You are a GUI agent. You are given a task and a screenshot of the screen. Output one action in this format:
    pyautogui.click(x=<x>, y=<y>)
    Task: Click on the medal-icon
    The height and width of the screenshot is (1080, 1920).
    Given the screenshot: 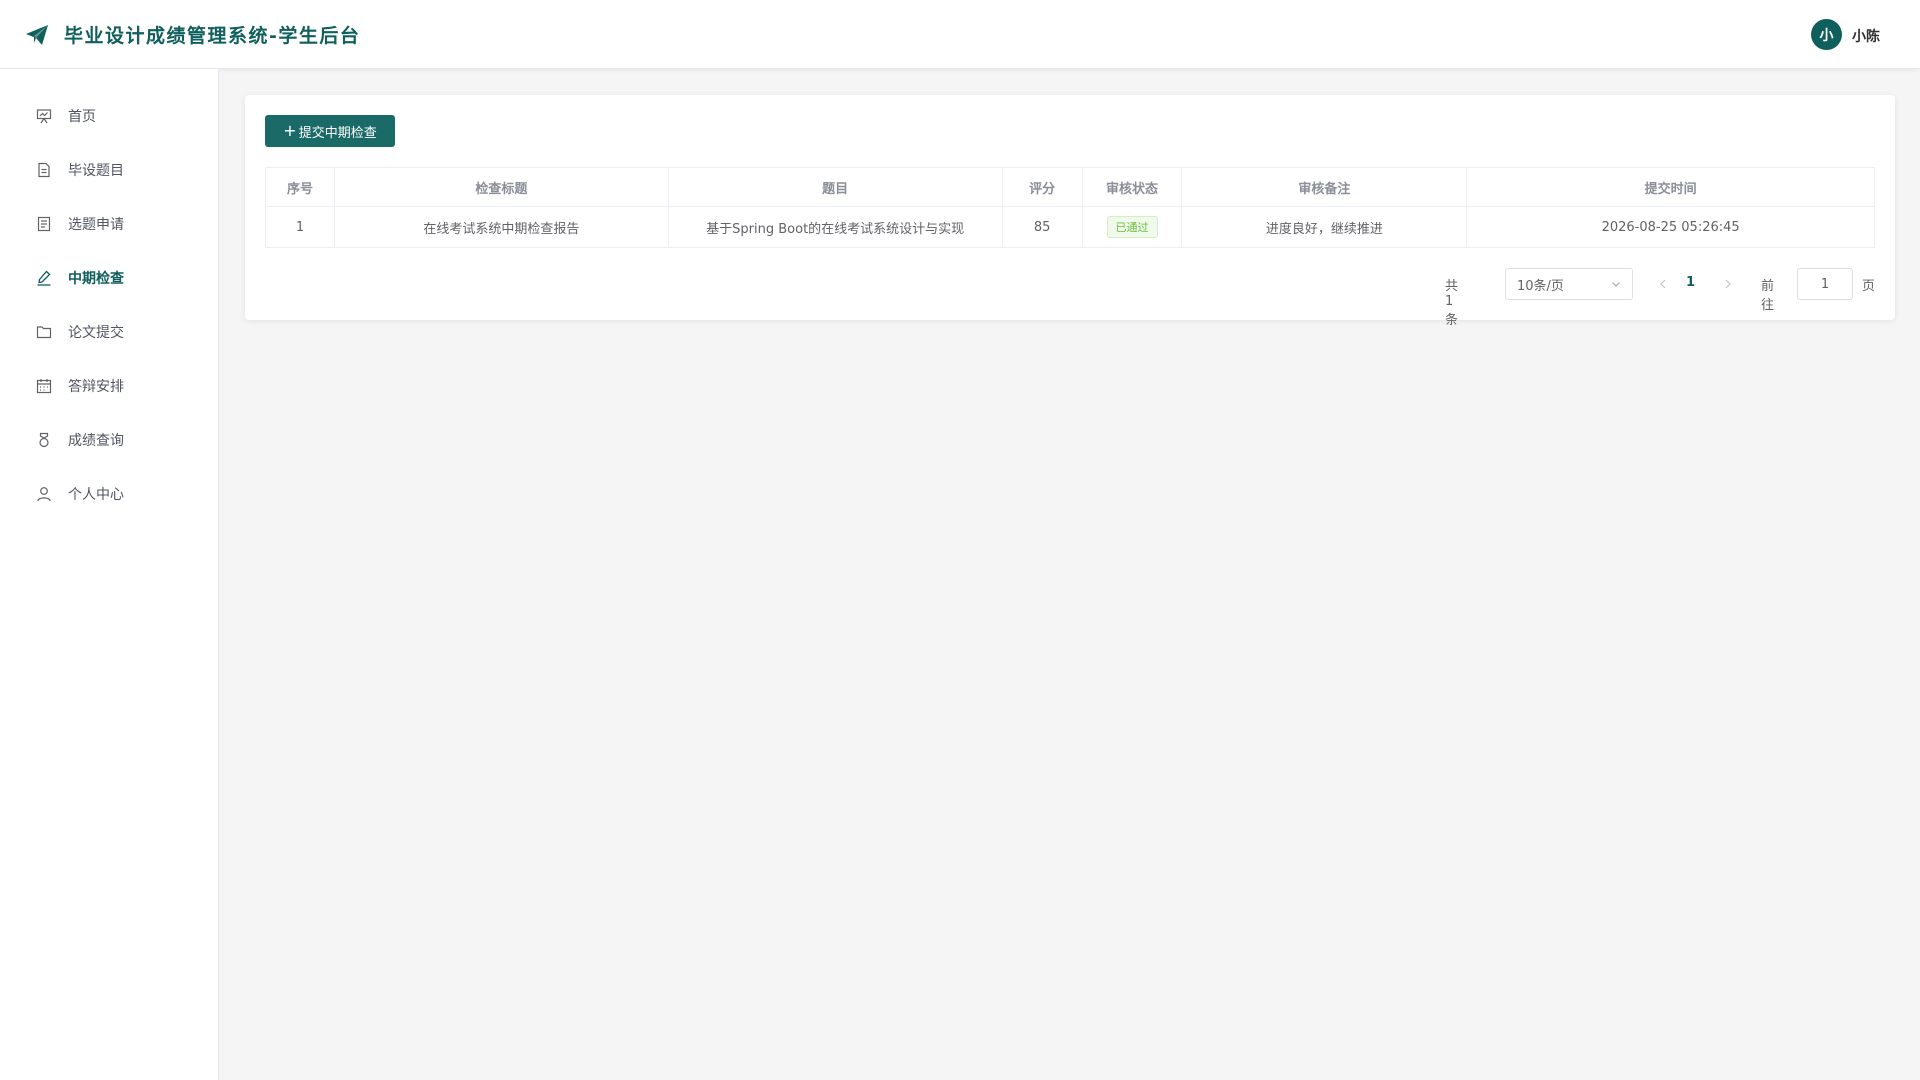 What is the action you would take?
    pyautogui.click(x=44, y=440)
    